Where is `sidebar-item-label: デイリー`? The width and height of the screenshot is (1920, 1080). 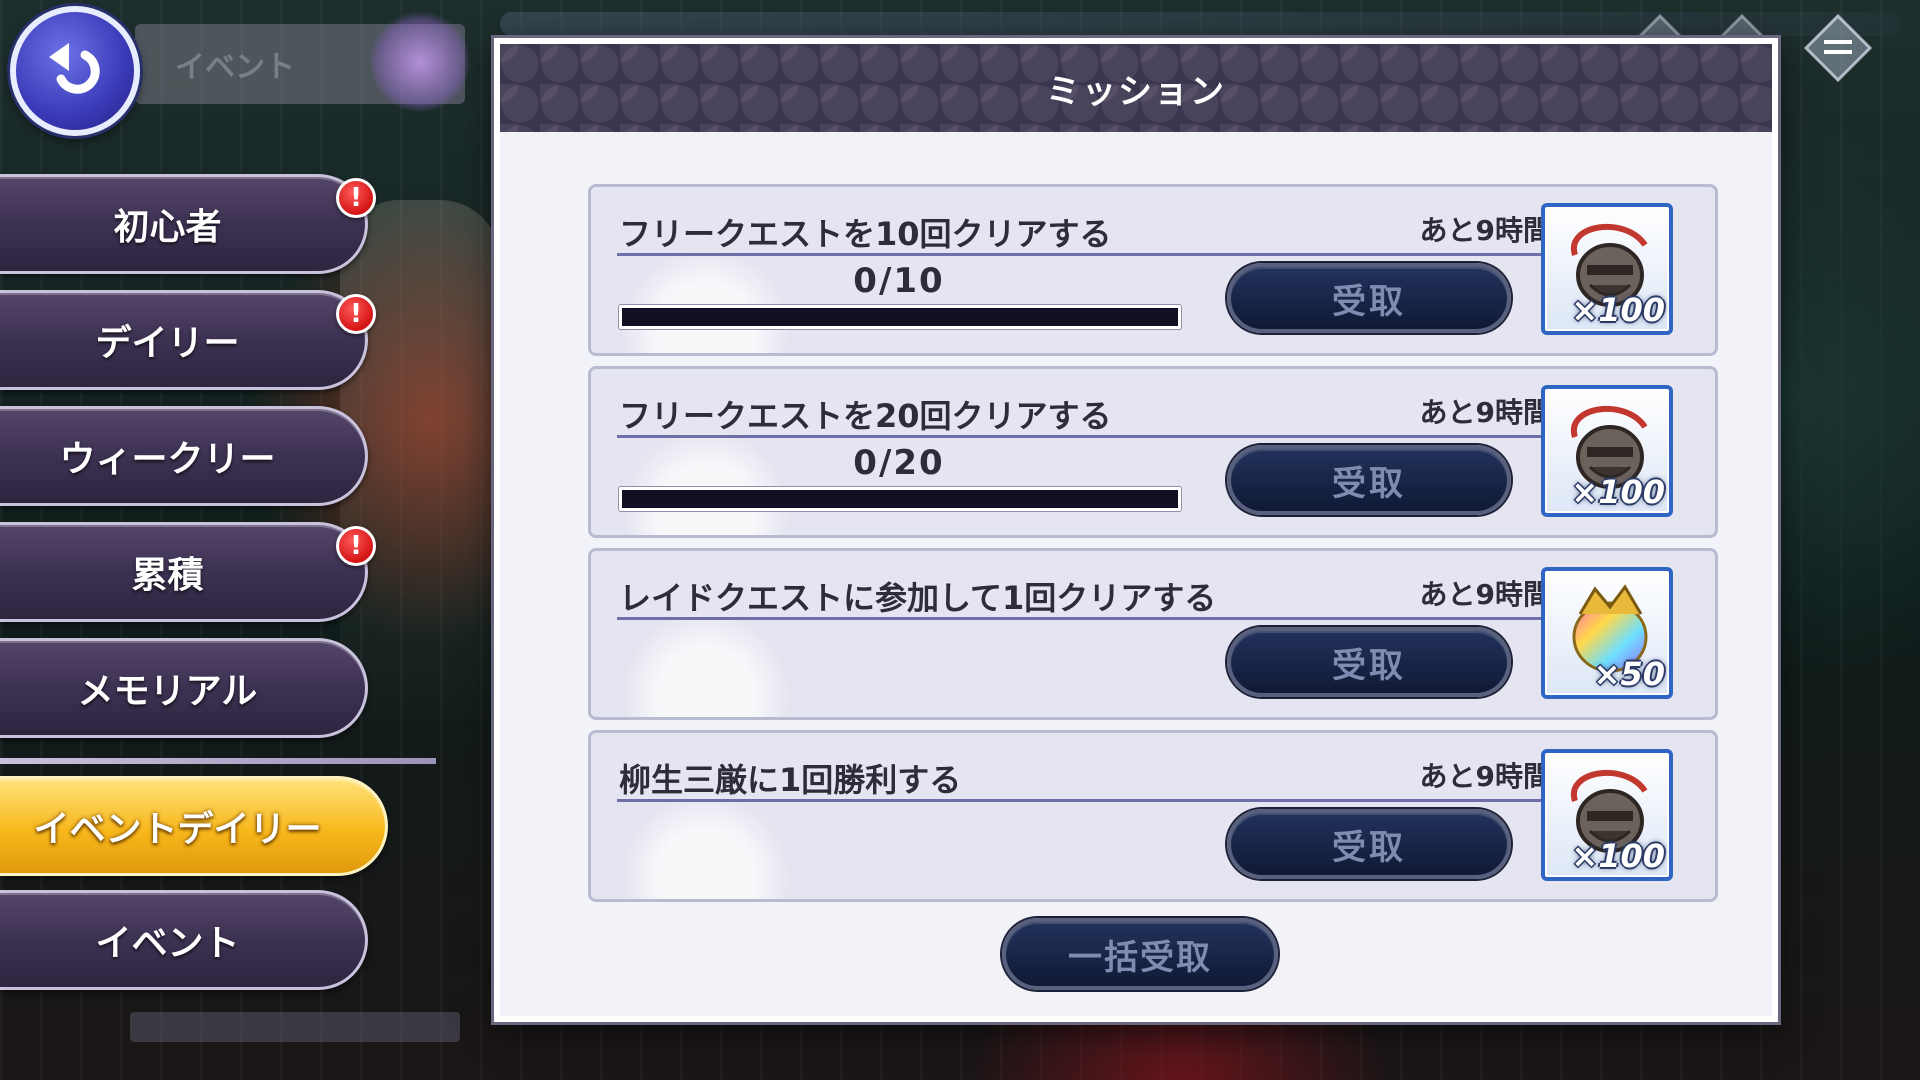
sidebar-item-label: デイリー is located at coordinates (167, 343).